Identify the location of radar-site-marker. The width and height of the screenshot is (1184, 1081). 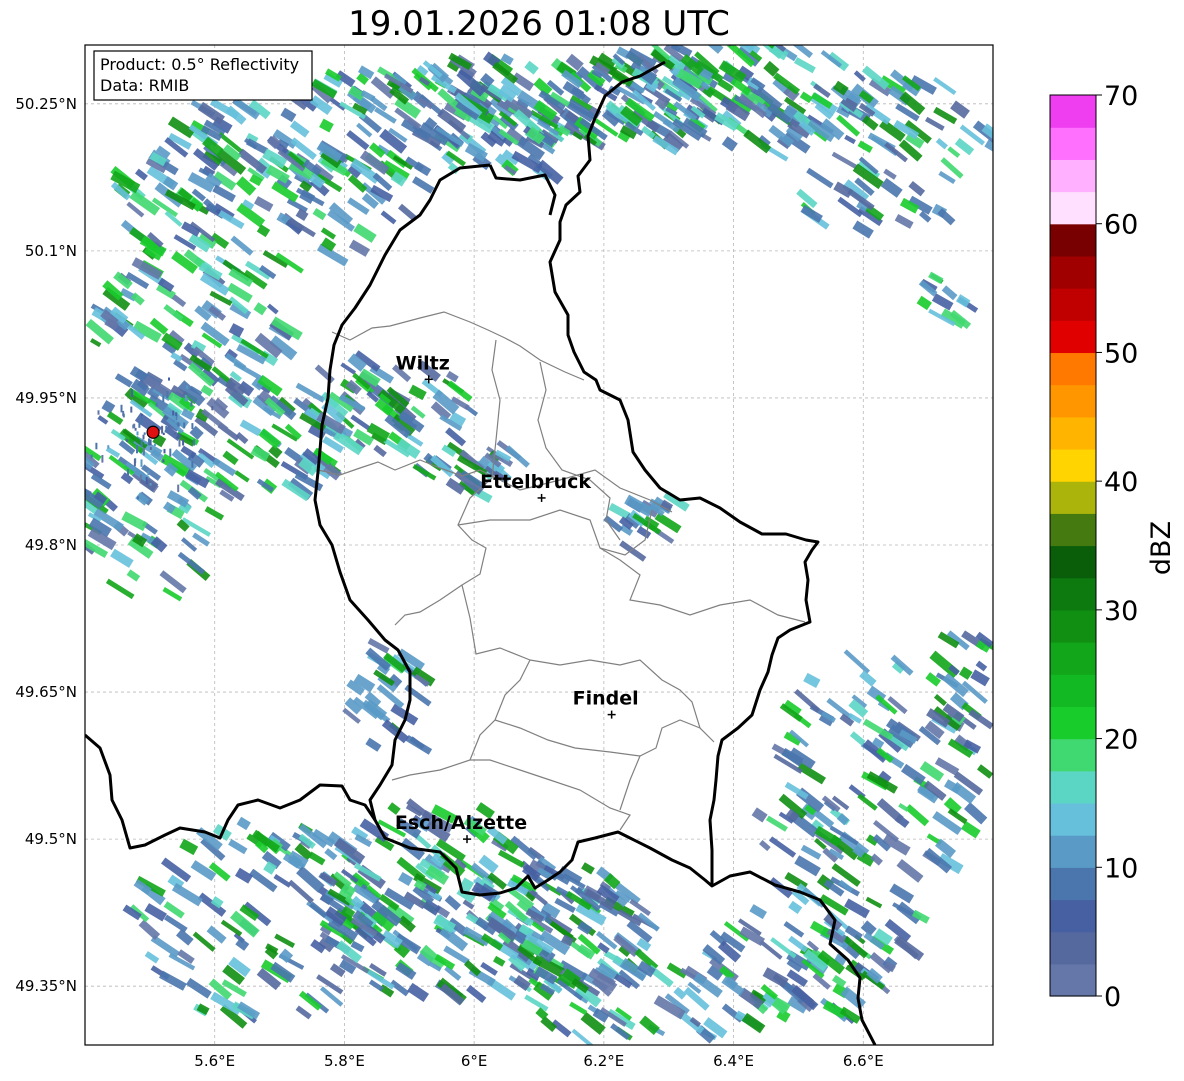
(153, 432).